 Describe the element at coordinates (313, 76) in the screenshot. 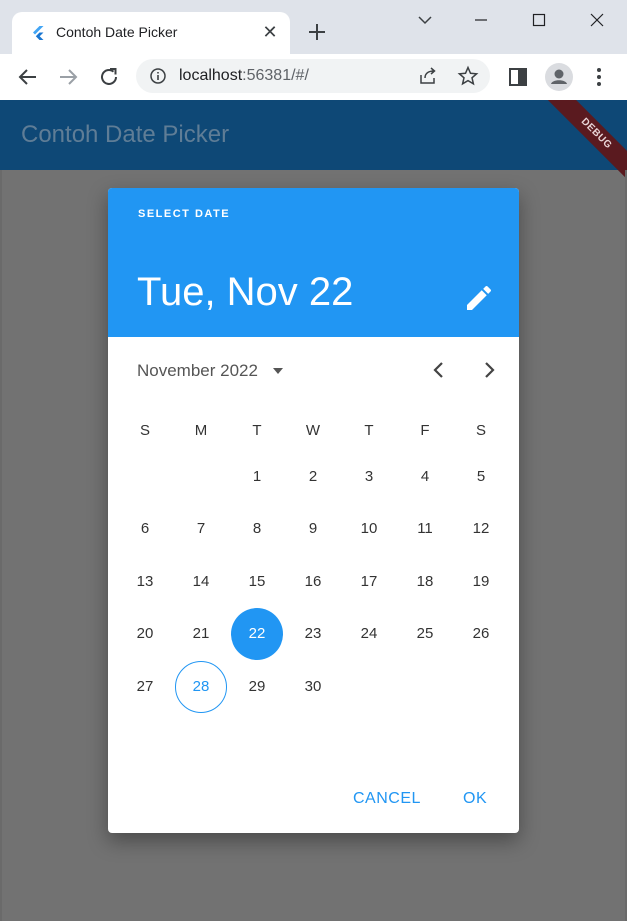

I see `address-bar: localhost:56381/#/` at that location.